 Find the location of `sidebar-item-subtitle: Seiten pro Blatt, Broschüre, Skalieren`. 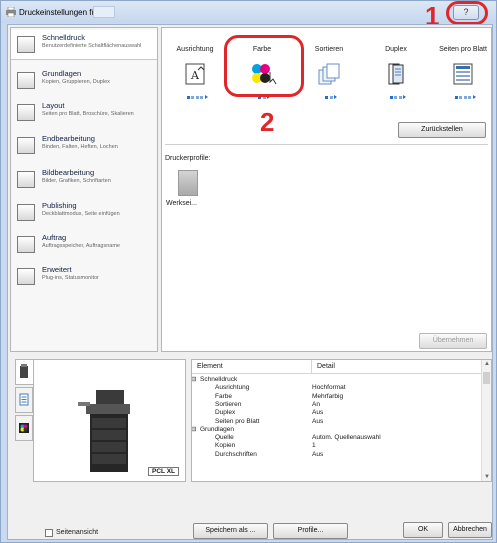

sidebar-item-subtitle: Seiten pro Blatt, Broschüre, Skalieren is located at coordinates (88, 114).